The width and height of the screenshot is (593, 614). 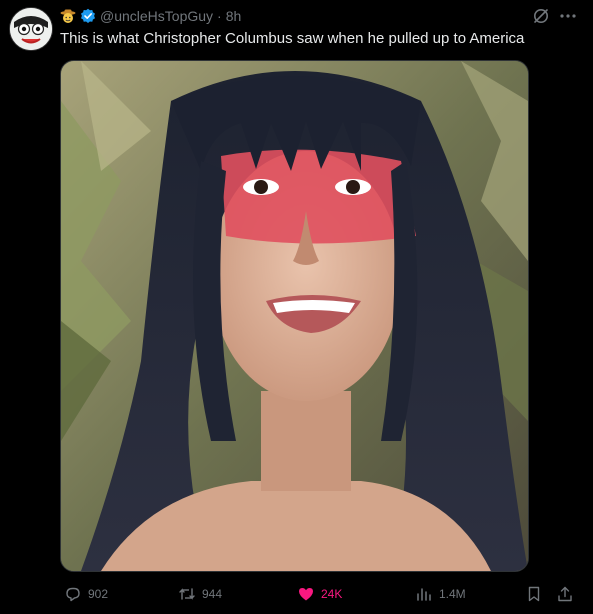 I want to click on views-button: 1.4M, so click(x=440, y=594).